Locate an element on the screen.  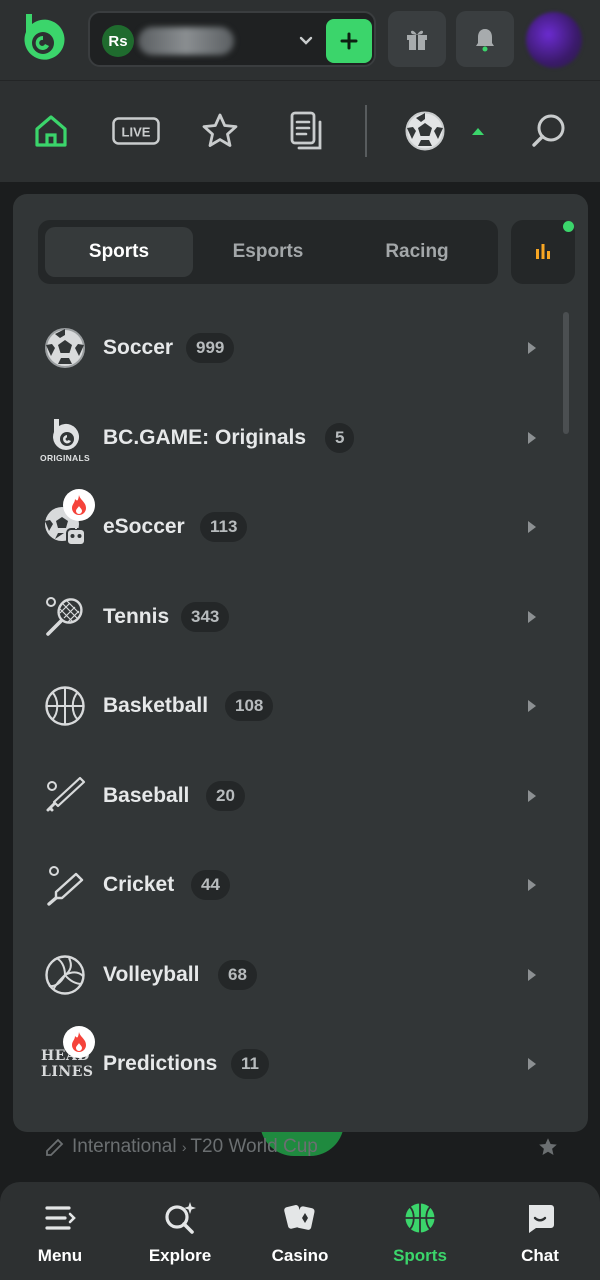
sport-row-tennis: Tennis 343 is located at coordinates (293, 617).